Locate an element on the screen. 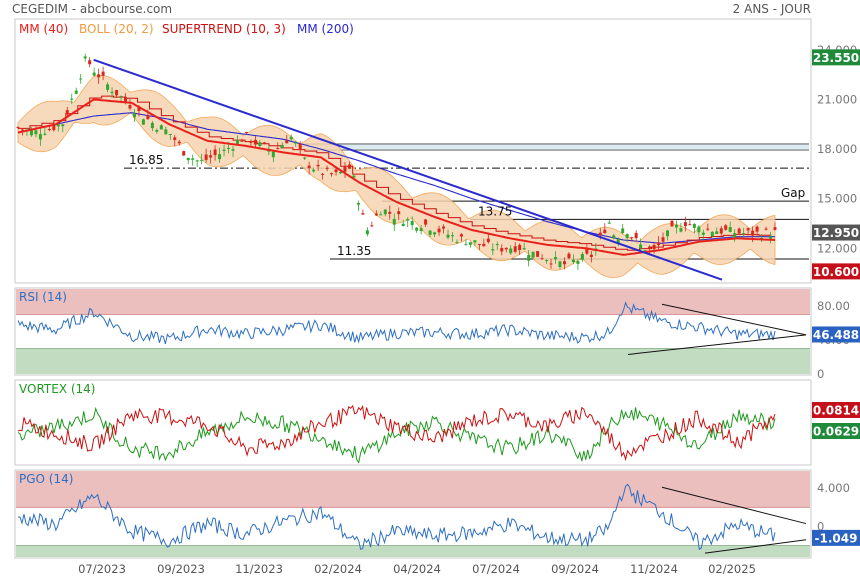  x-axis-label: 07/2023 is located at coordinates (102, 569).